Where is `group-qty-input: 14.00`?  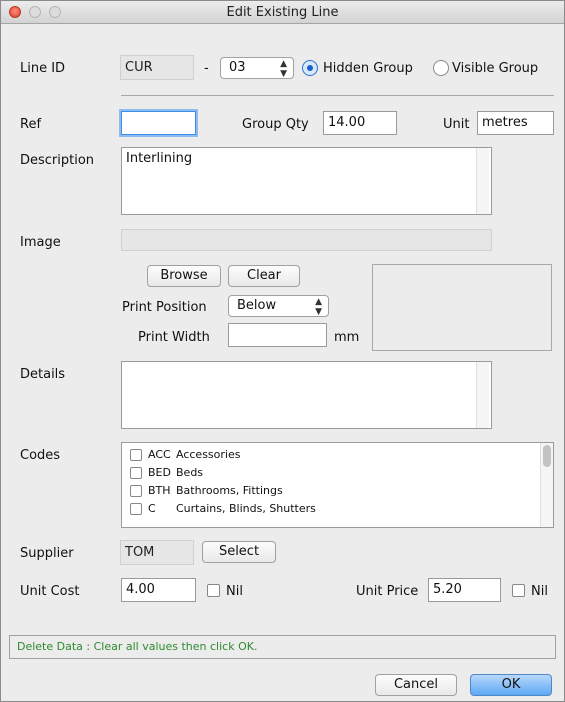 group-qty-input: 14.00 is located at coordinates (360, 123).